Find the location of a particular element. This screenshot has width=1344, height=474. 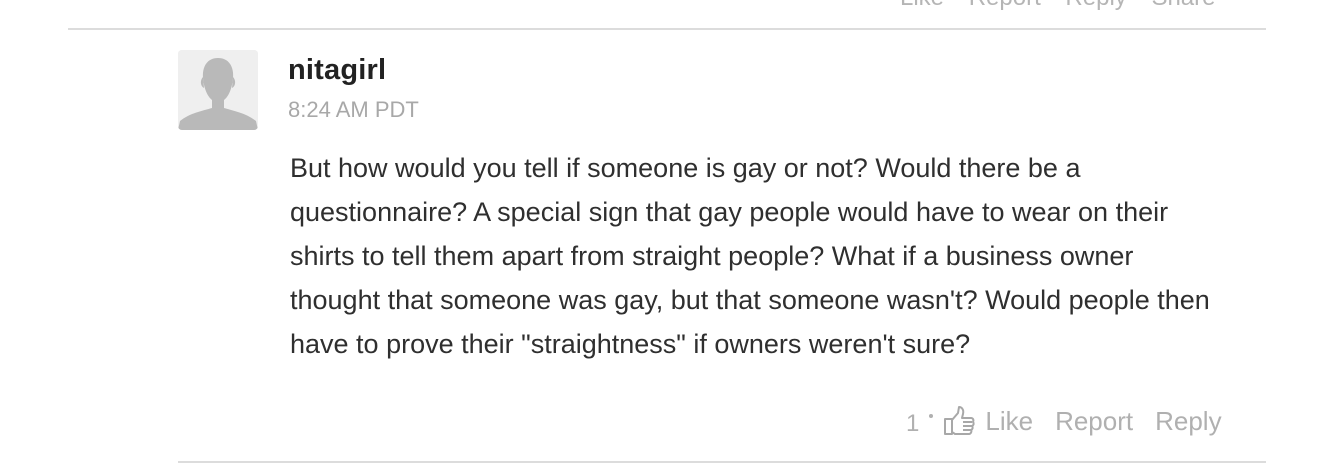

previous-comment-actions: Like Report Reply Share is located at coordinates (1067, 6).